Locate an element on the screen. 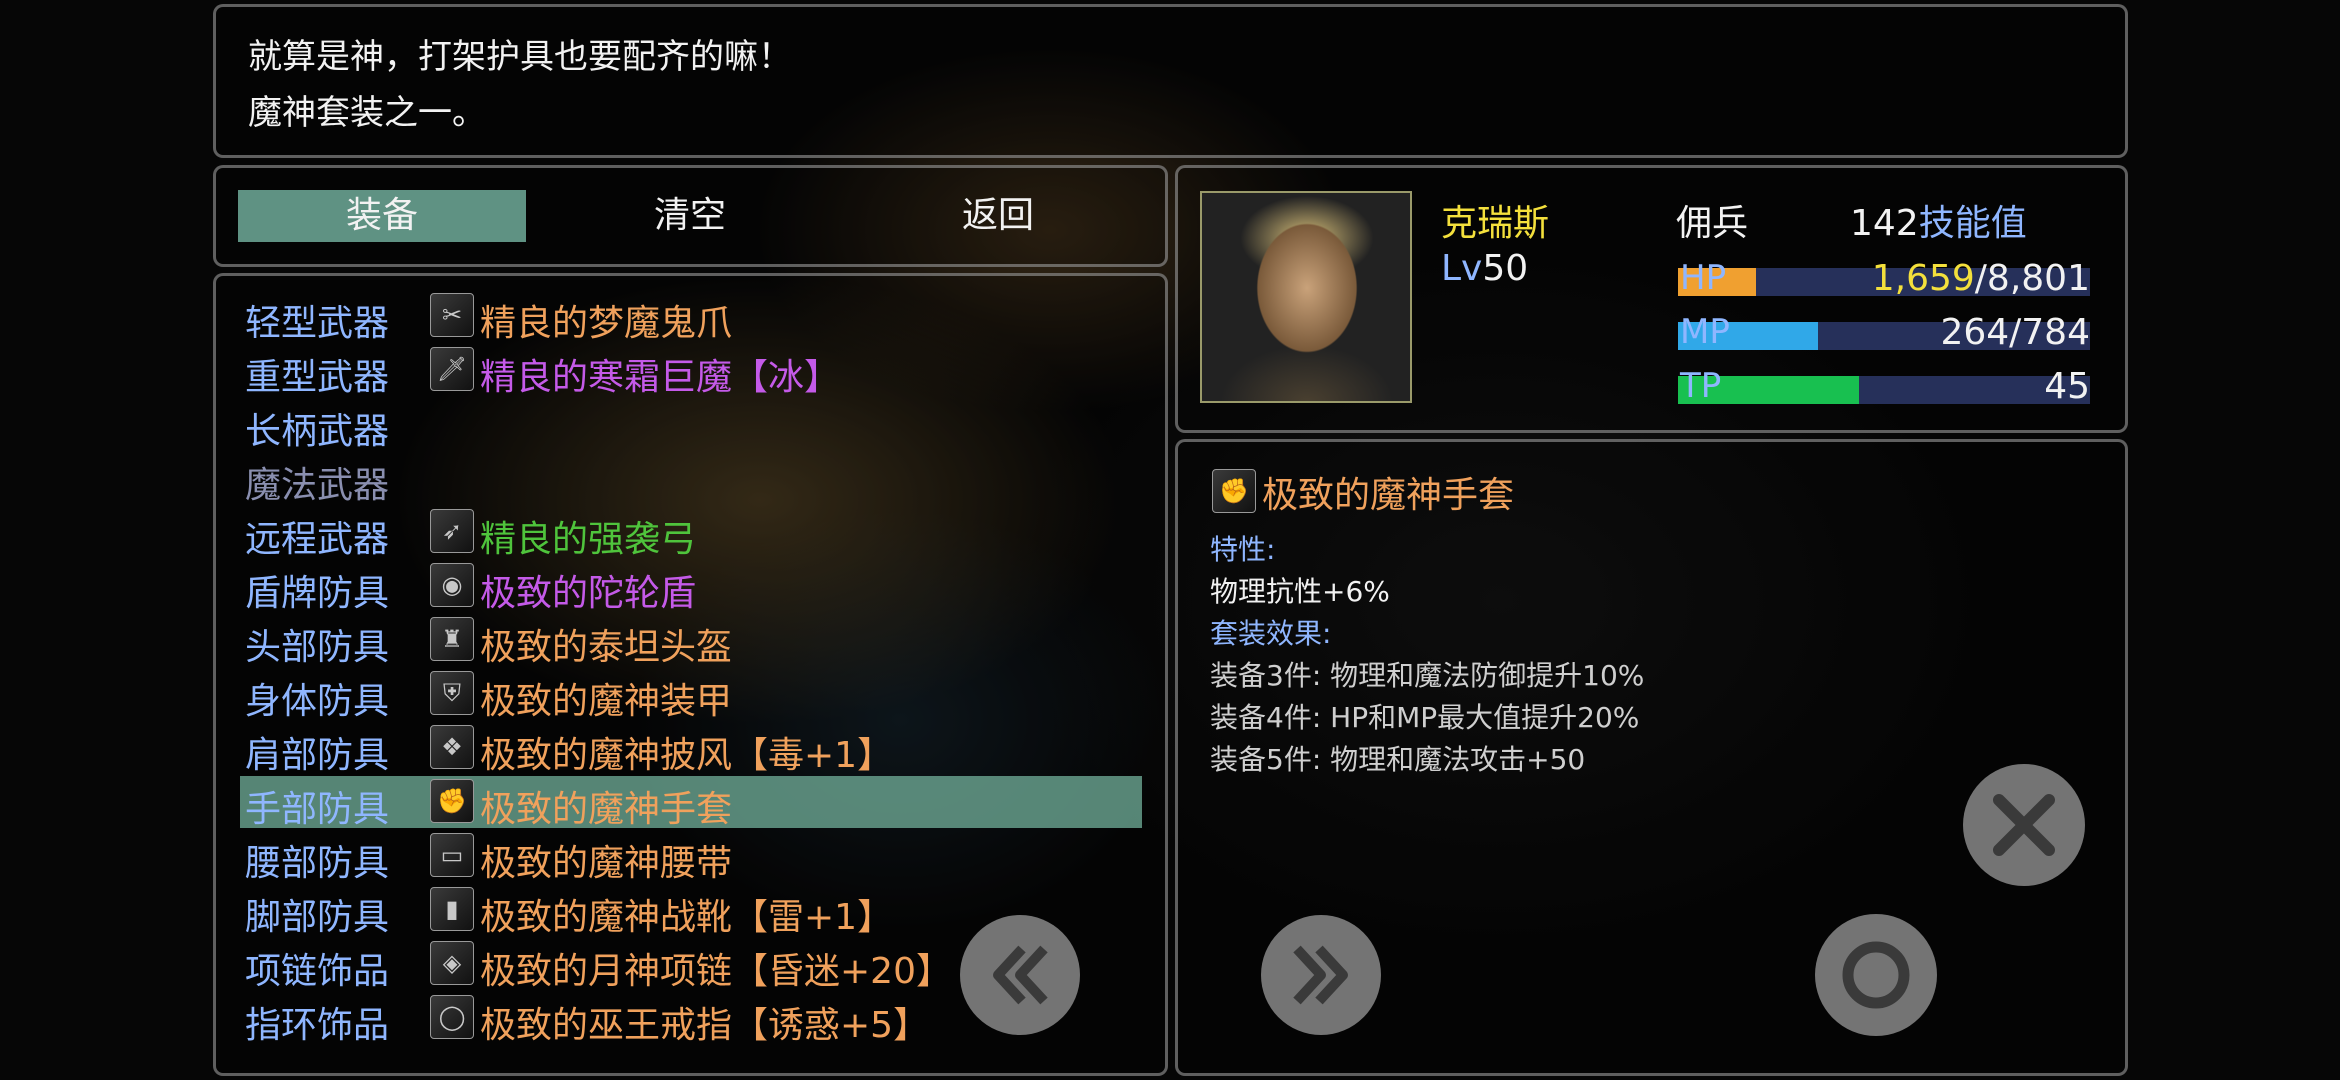  circle-icon is located at coordinates (1876, 975).